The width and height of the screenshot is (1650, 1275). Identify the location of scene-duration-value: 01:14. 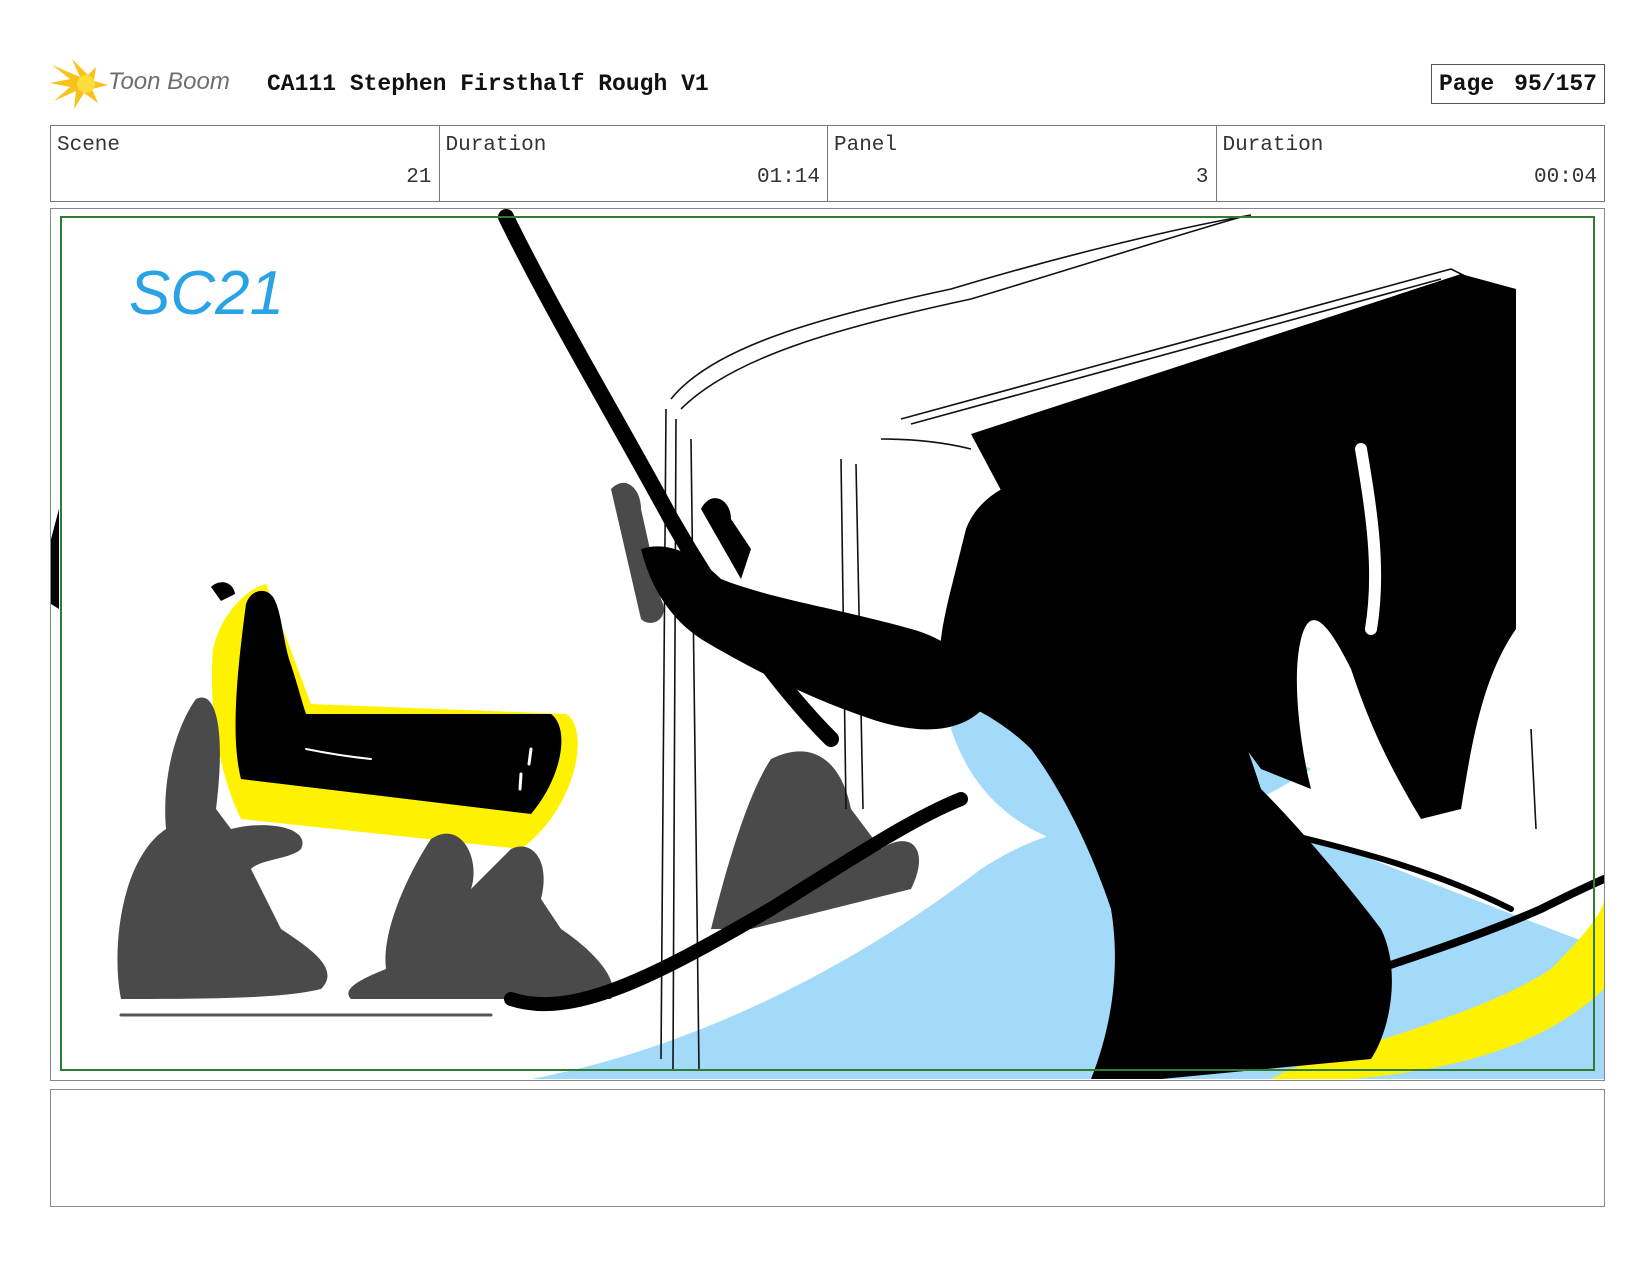
(788, 177).